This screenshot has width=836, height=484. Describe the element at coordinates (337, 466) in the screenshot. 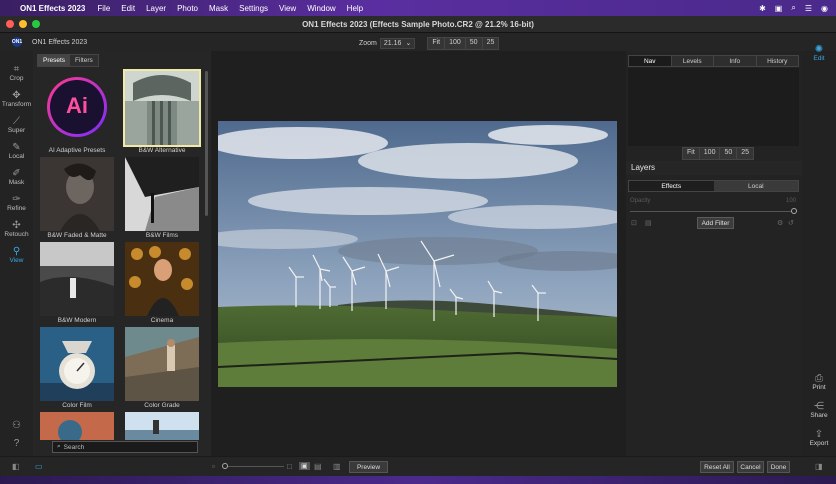

I see `split-view-icon: ▥` at that location.